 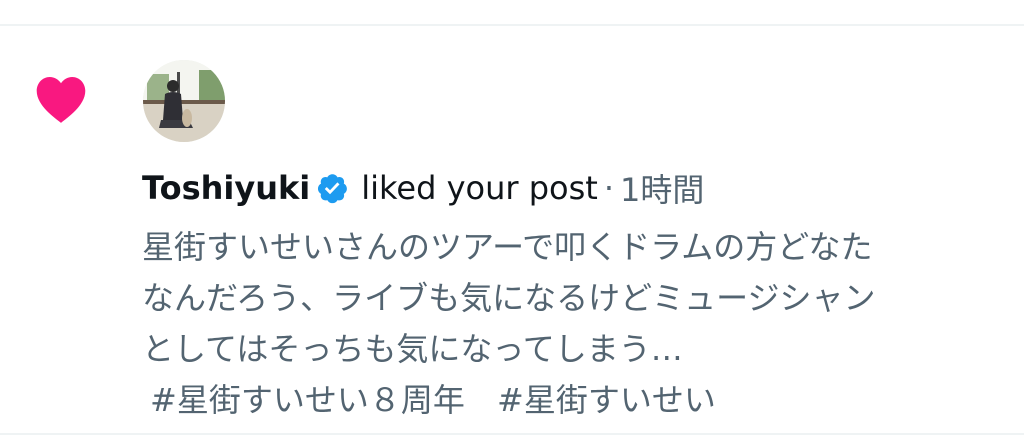 What do you see at coordinates (61, 99) in the screenshot?
I see `heart-icon` at bounding box center [61, 99].